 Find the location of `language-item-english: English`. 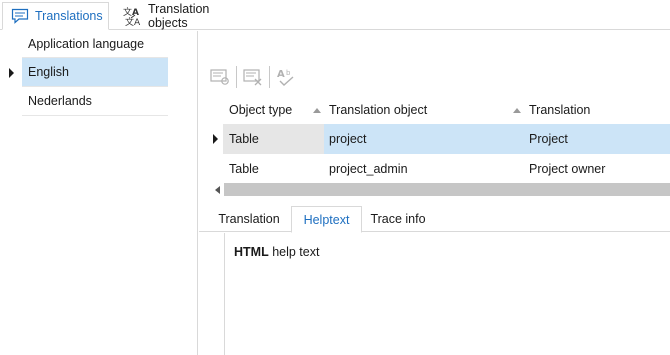

language-item-english: English is located at coordinates (85, 72).